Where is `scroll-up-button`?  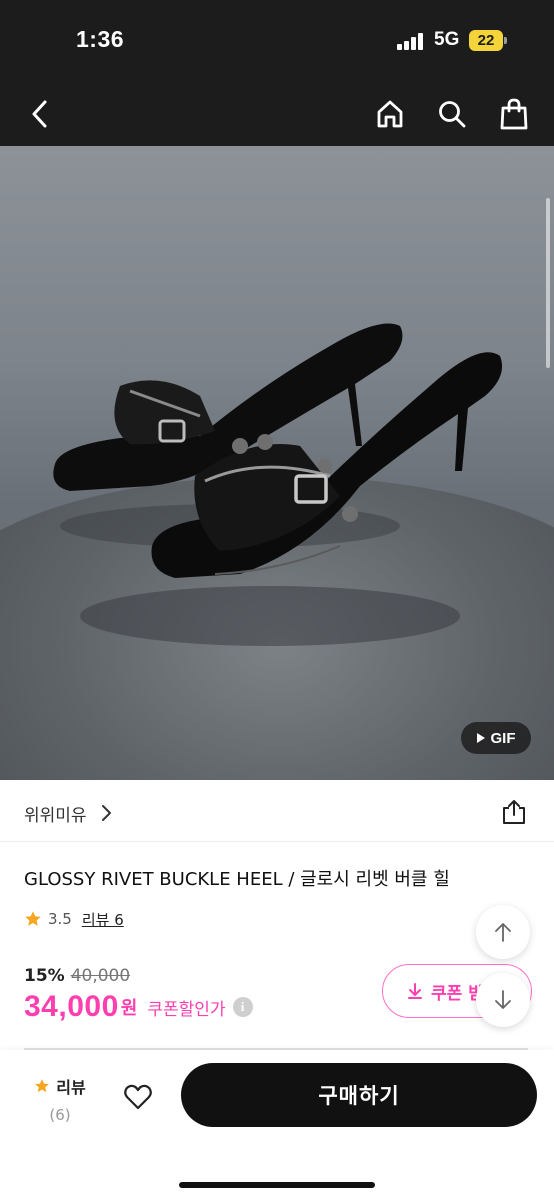 scroll-up-button is located at coordinates (503, 932).